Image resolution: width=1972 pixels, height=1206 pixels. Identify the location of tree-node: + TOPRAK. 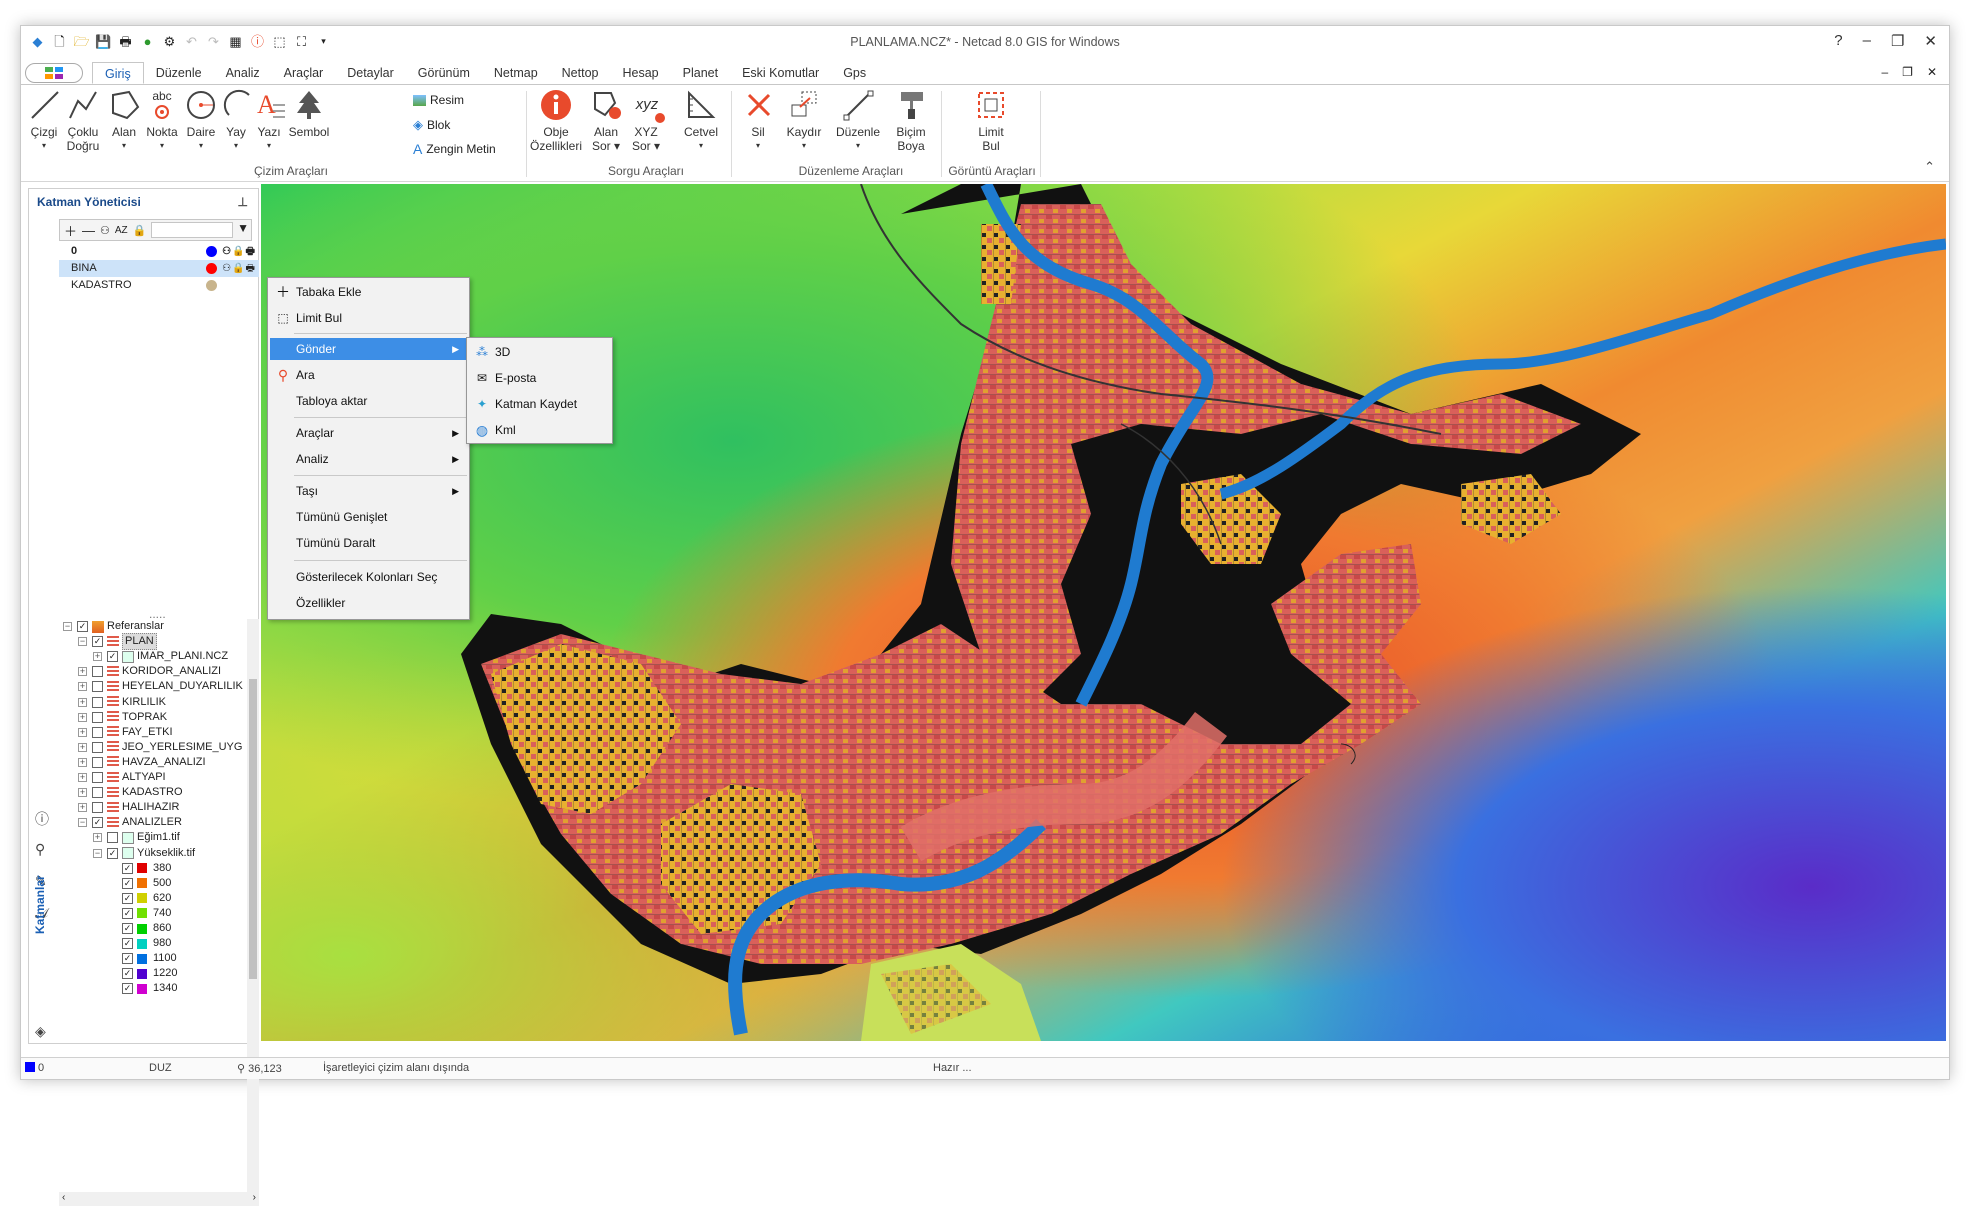
(122, 717).